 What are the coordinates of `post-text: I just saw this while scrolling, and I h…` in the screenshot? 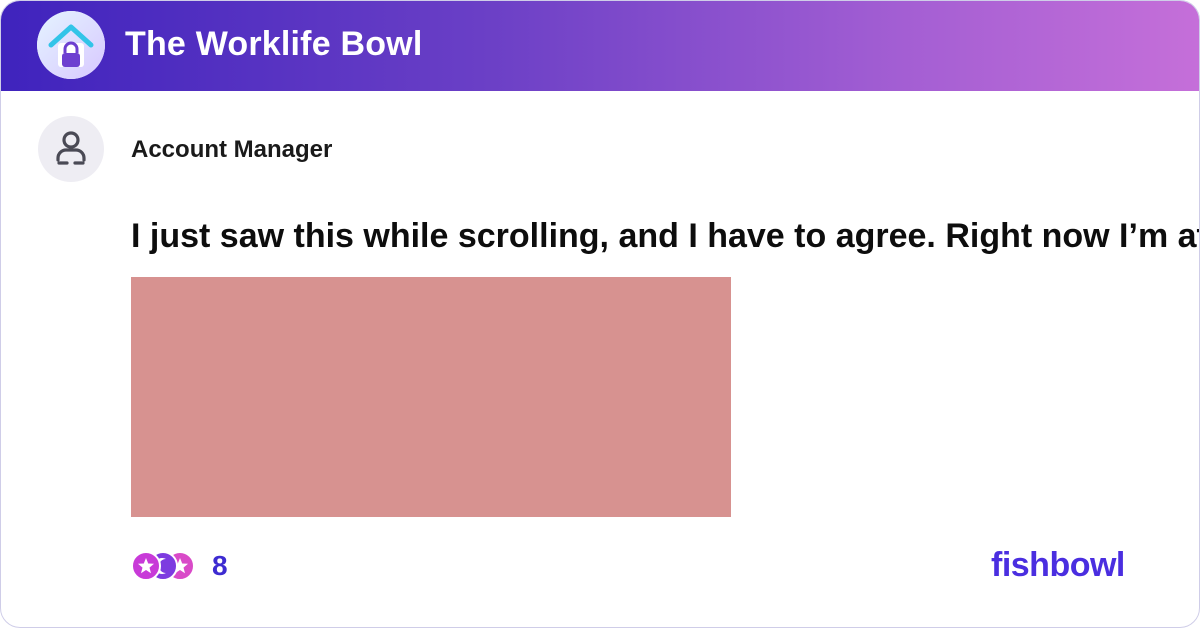 It's located at (665, 236).